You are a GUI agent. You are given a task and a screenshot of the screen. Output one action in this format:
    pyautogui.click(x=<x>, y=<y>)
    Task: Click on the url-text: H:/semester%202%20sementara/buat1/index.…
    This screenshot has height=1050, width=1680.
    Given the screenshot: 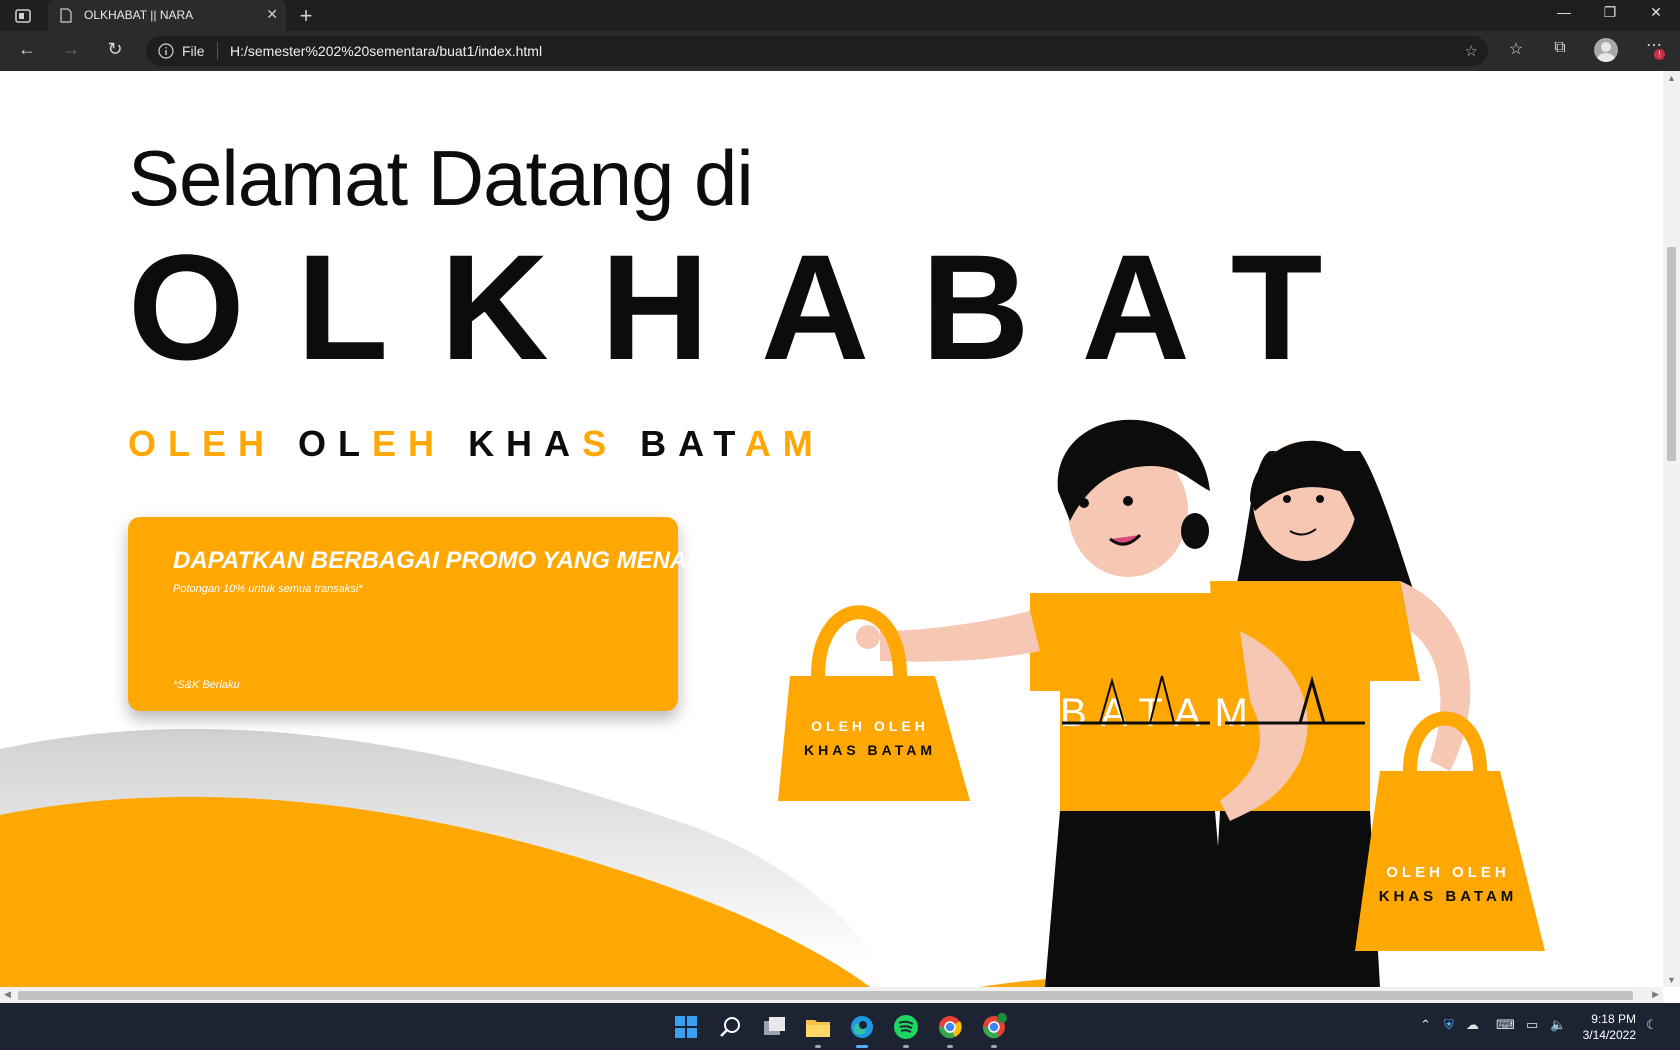 What is the action you would take?
    pyautogui.click(x=386, y=51)
    